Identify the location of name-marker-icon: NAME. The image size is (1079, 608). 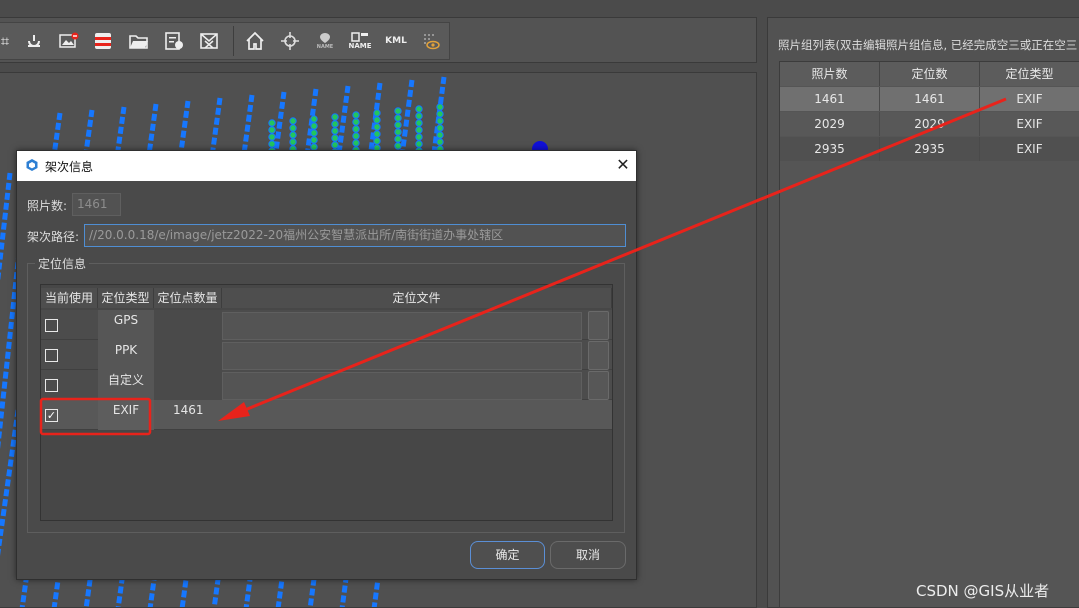
(325, 41).